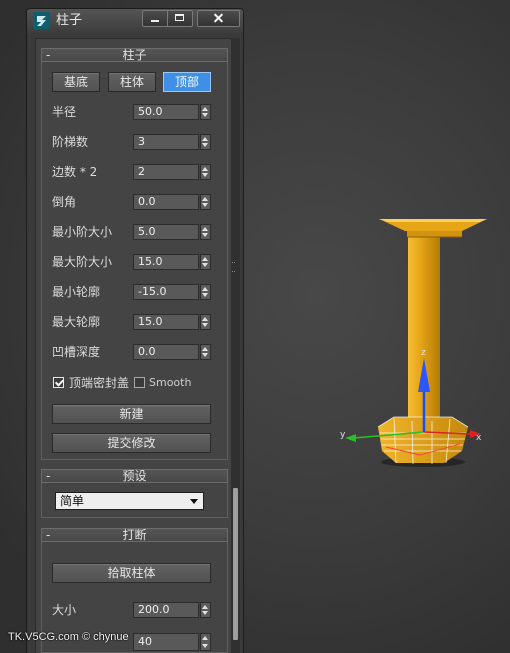  What do you see at coordinates (194, 501) in the screenshot?
I see `chevron-down-icon` at bounding box center [194, 501].